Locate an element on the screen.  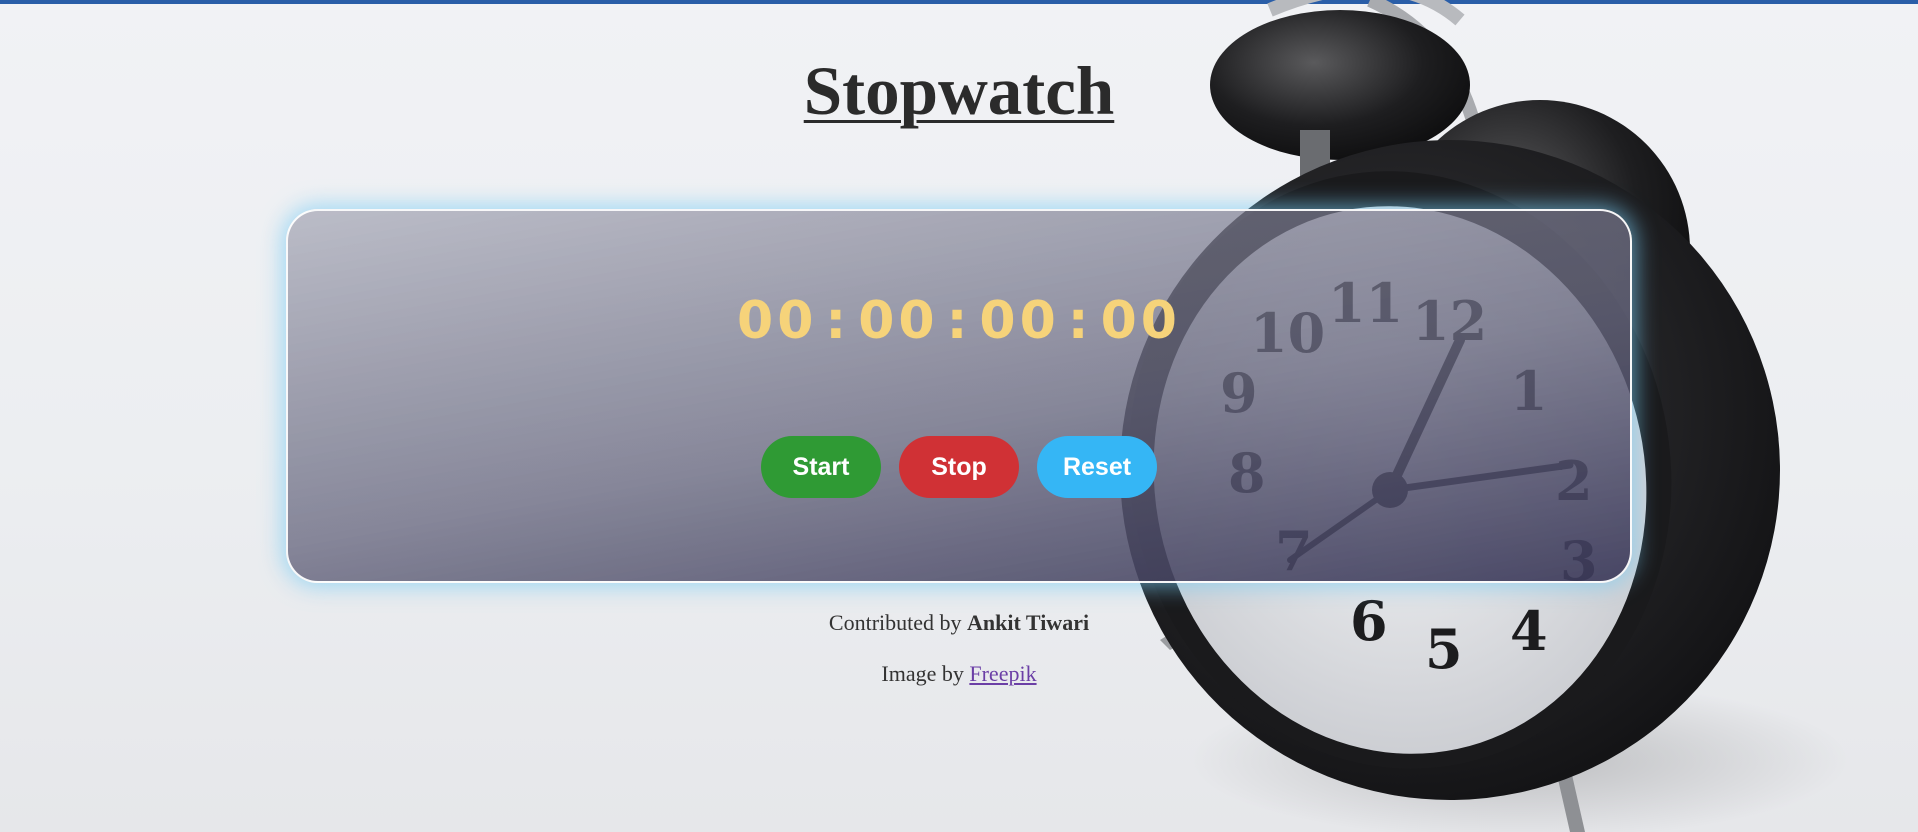
image-credit-prefix: Image by is located at coordinates (925, 673).